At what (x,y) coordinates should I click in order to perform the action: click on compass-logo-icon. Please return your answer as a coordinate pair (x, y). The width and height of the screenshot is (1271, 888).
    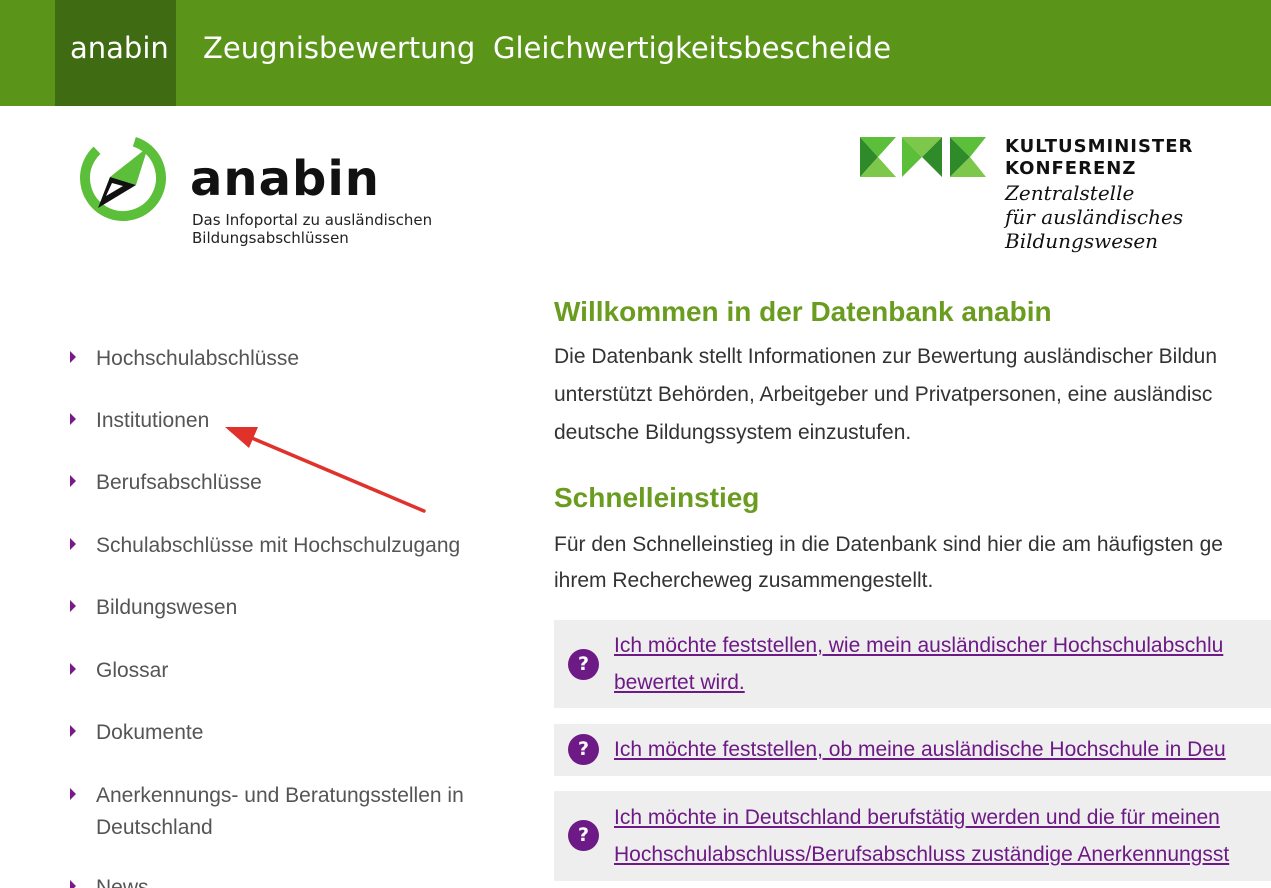
    Looking at the image, I should click on (123, 178).